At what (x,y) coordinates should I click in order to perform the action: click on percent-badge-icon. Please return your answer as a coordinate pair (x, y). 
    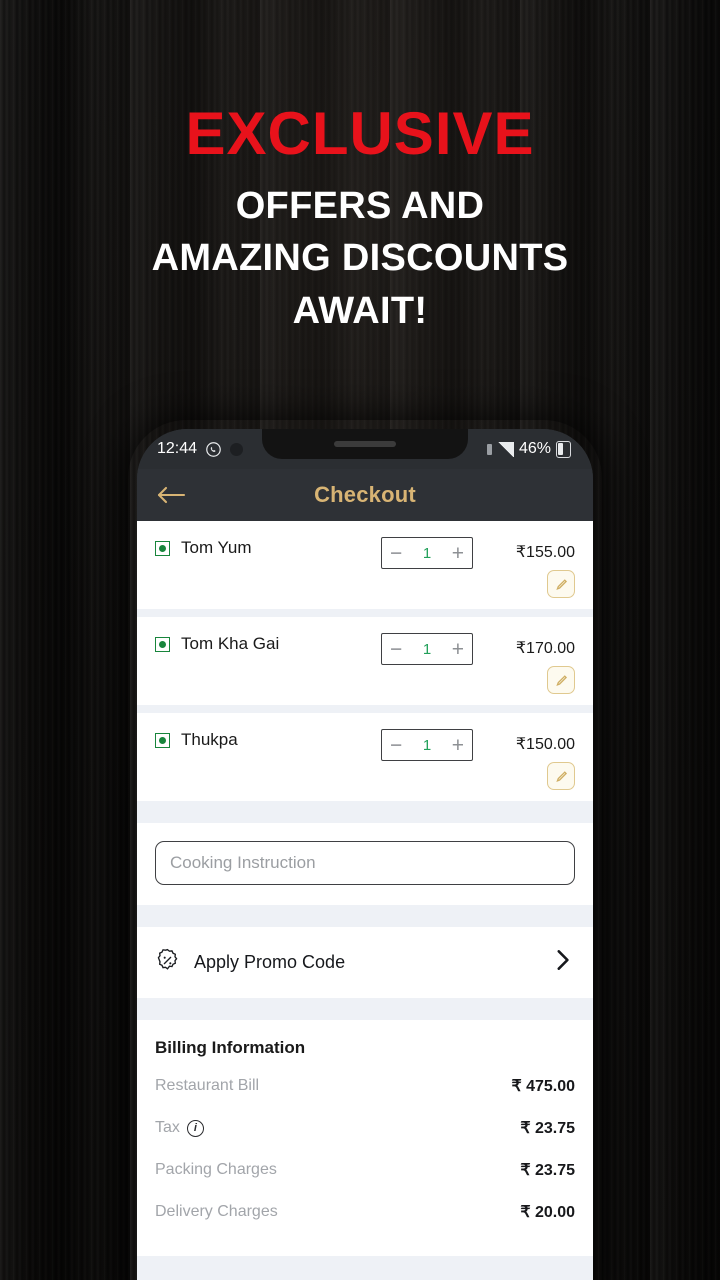
    Looking at the image, I should click on (167, 963).